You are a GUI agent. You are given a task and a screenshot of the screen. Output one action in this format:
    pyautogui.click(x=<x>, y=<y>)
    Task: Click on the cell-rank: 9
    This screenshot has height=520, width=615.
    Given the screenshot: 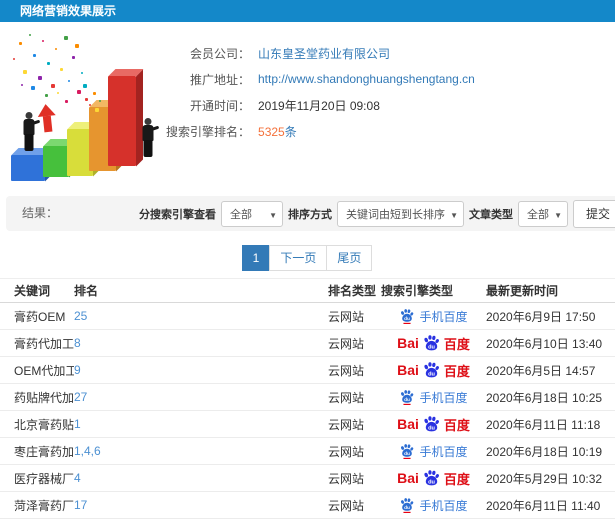 What is the action you would take?
    pyautogui.click(x=201, y=370)
    